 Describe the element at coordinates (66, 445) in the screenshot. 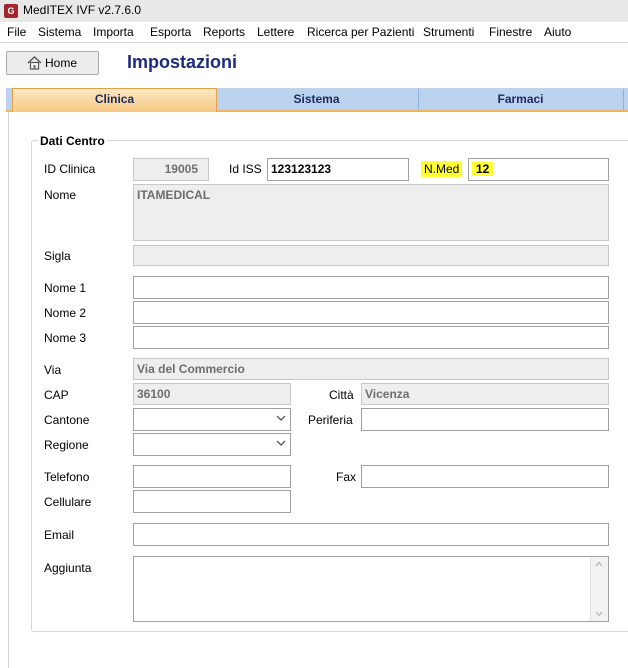

I see `regione-label: Regione` at that location.